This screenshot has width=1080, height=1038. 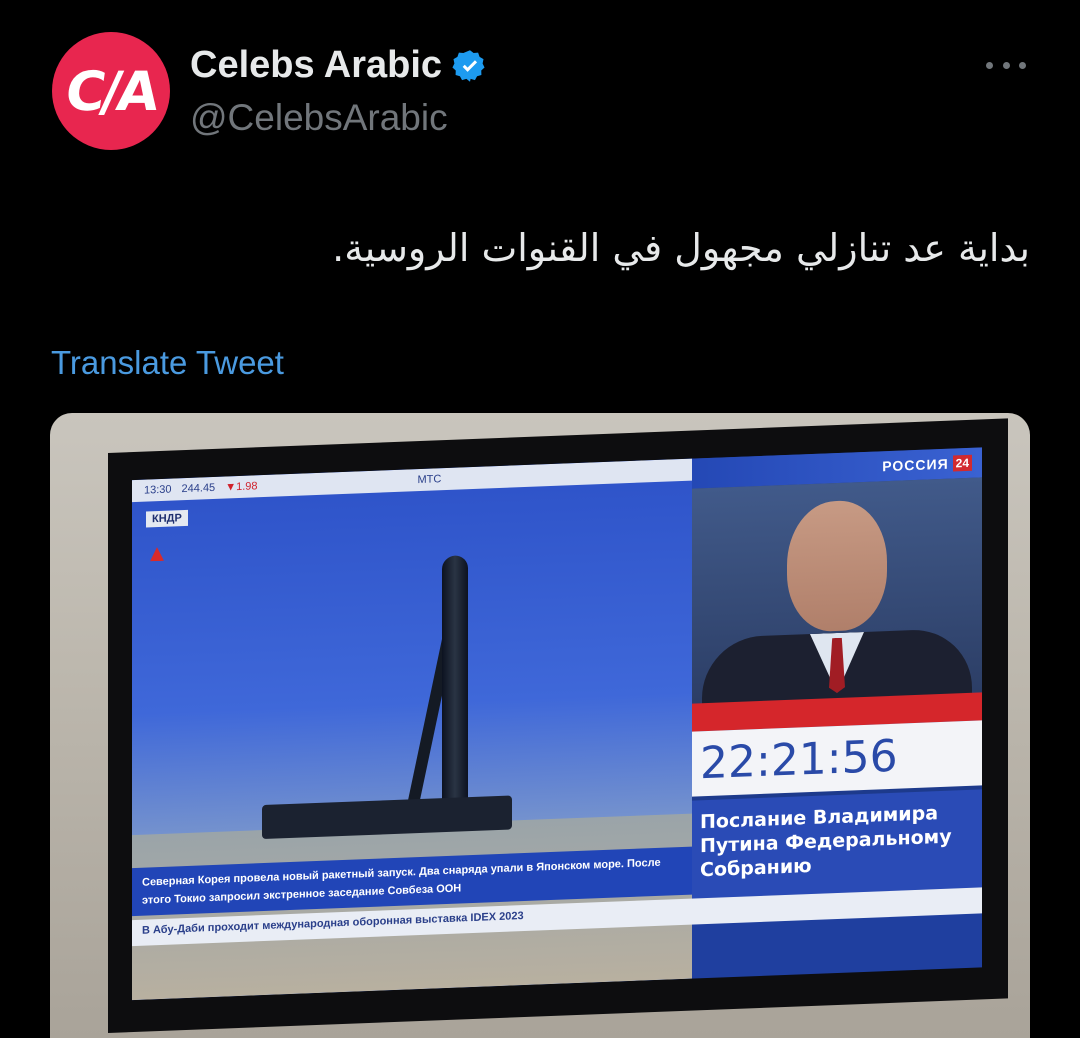 What do you see at coordinates (429, 480) in the screenshot?
I see `top-right-label: МТС` at bounding box center [429, 480].